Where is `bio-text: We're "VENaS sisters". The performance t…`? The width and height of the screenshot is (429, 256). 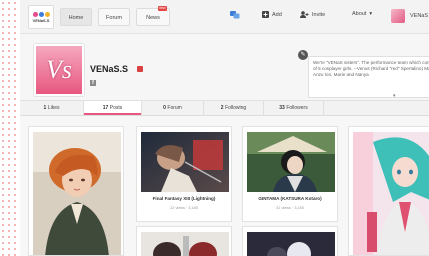
bio-text: We're "VENaS sisters". The performance t… is located at coordinates (371, 68).